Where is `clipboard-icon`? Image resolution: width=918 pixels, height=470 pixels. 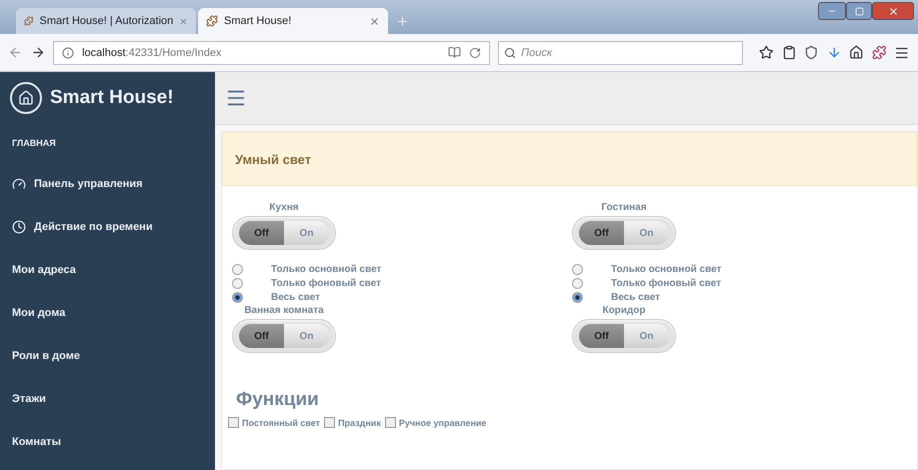
clipboard-icon is located at coordinates (789, 52).